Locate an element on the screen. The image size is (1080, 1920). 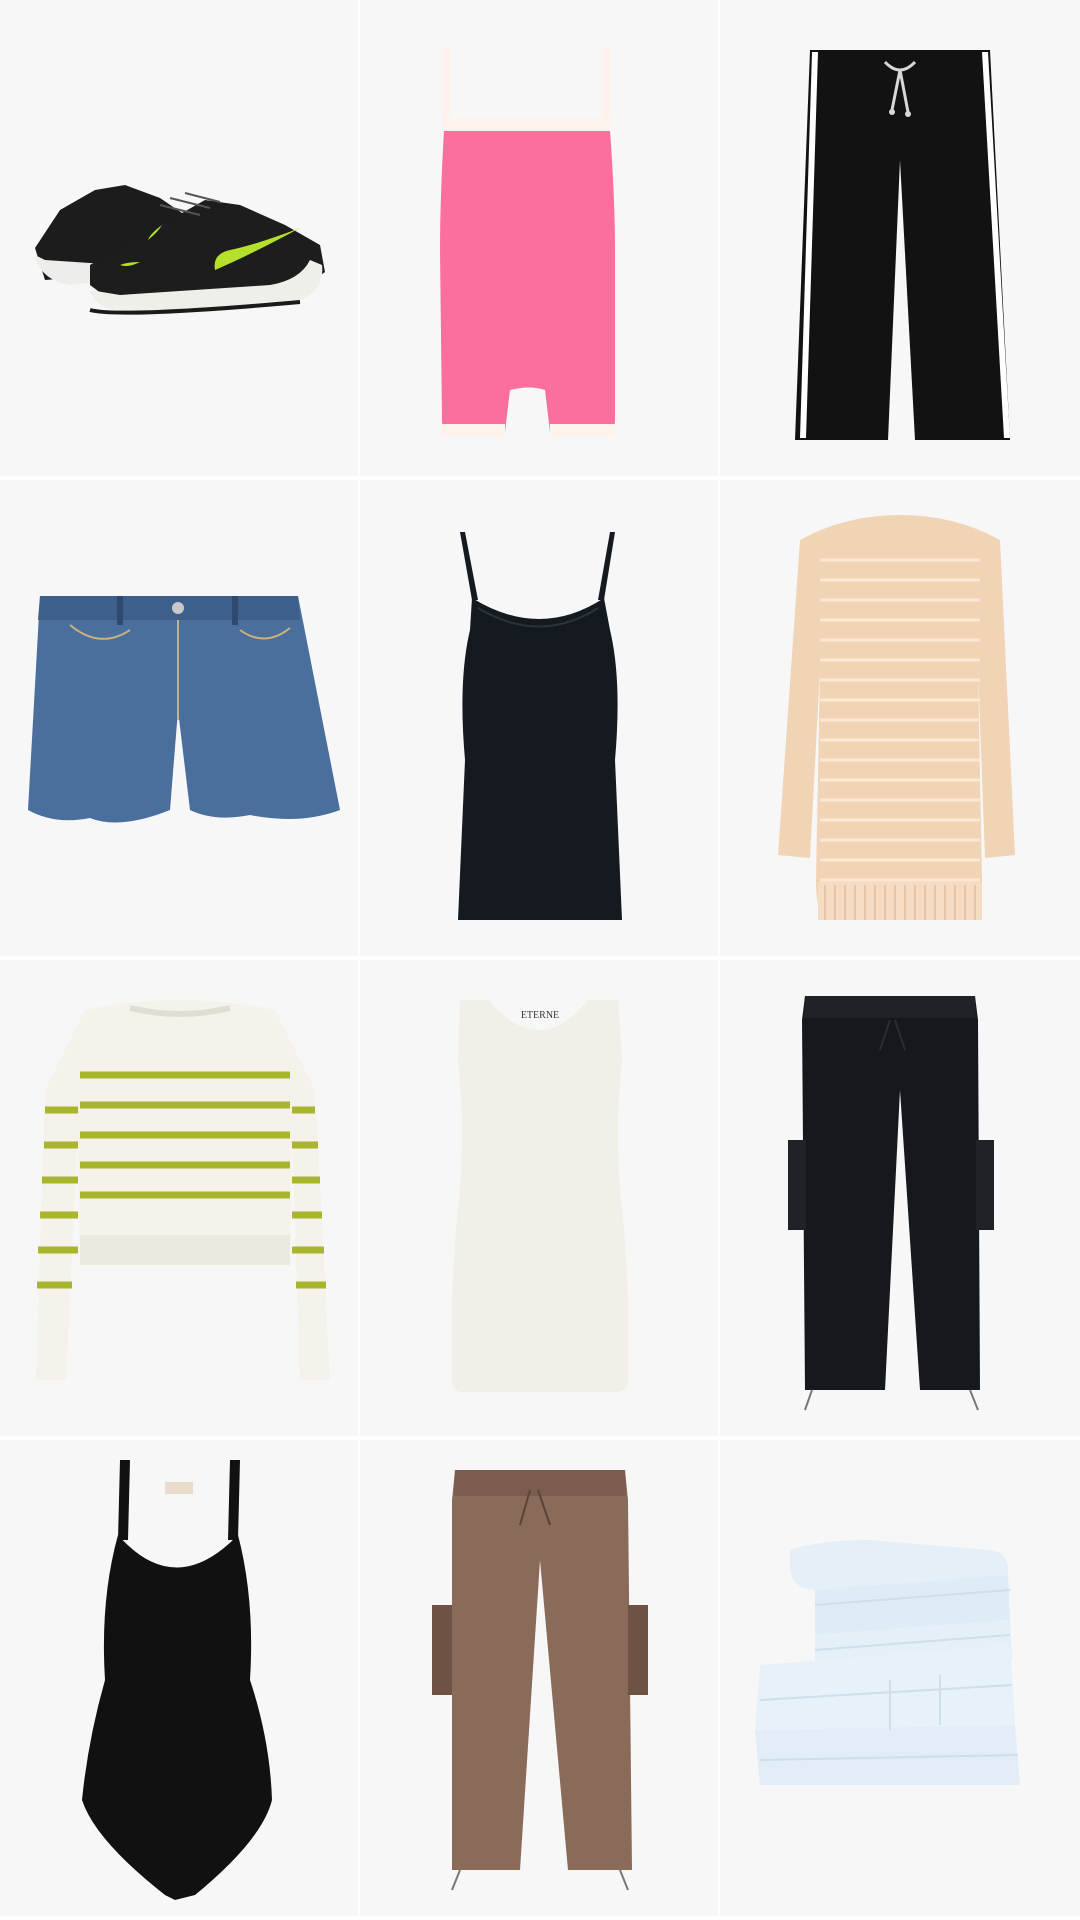
brand-tag is located at coordinates (179, 1488).